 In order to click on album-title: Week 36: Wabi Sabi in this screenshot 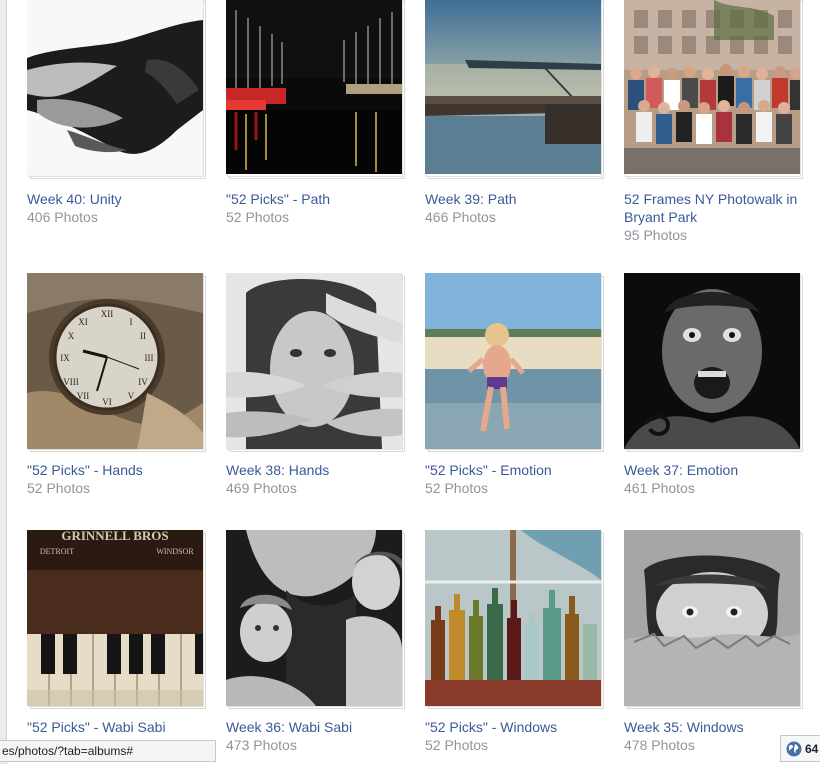, I will do `click(318, 727)`.